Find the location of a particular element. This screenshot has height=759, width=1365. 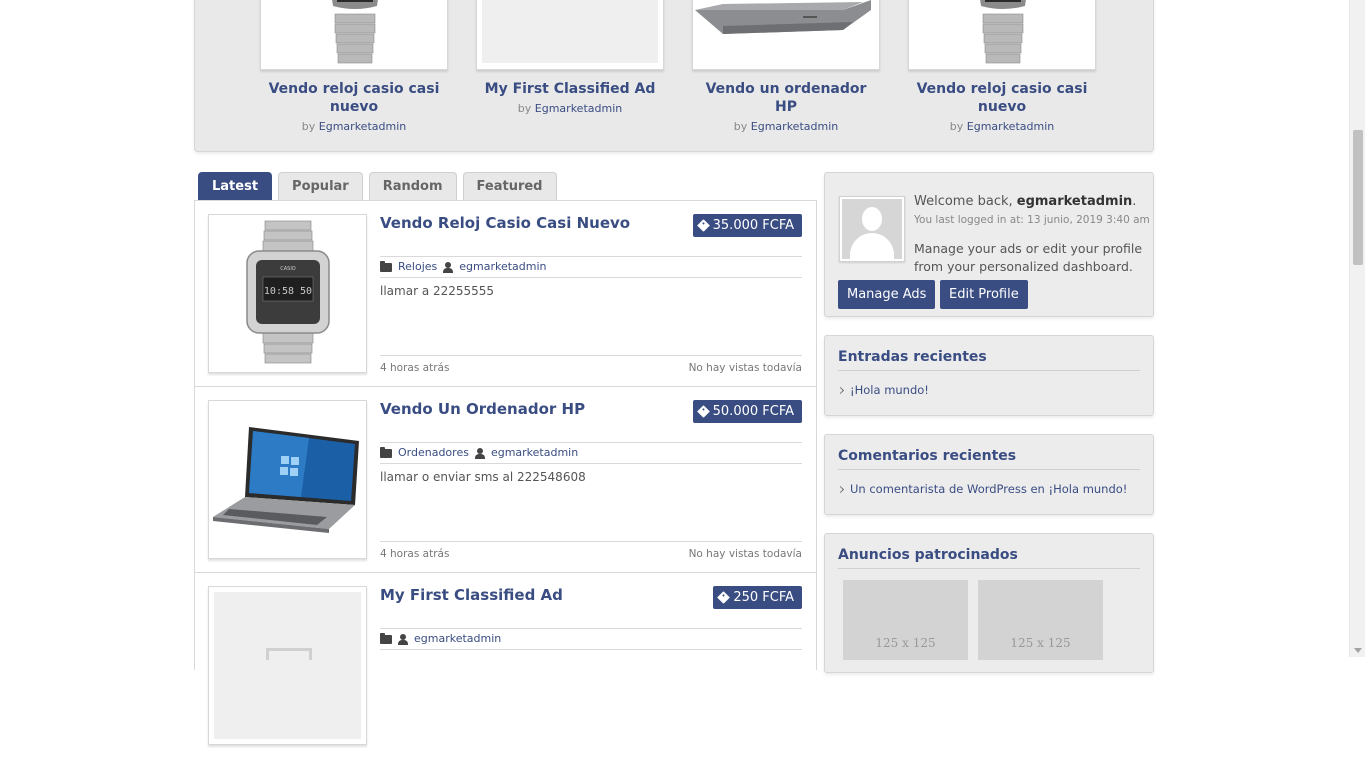

featured-item: My First Classified Ad by Egmarketadmin is located at coordinates (570, 57).